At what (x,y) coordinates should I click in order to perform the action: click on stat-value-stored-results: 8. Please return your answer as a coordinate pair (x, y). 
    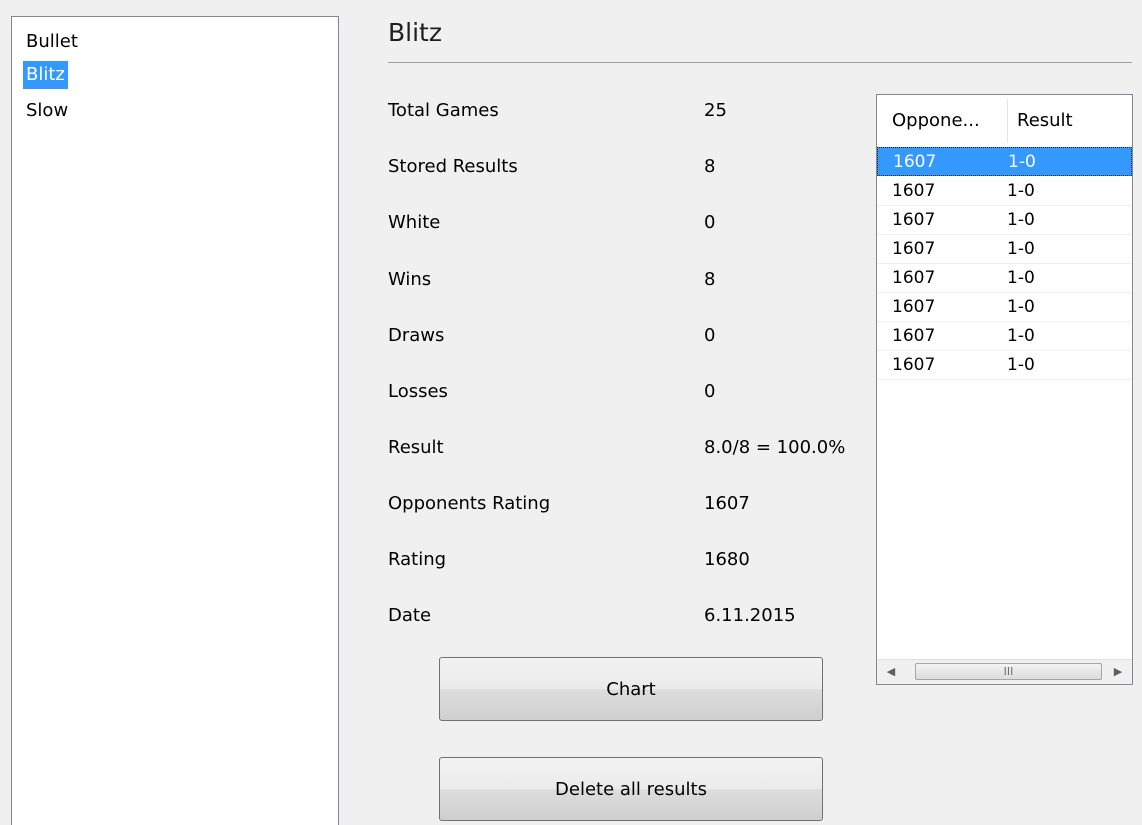
    Looking at the image, I should click on (710, 166).